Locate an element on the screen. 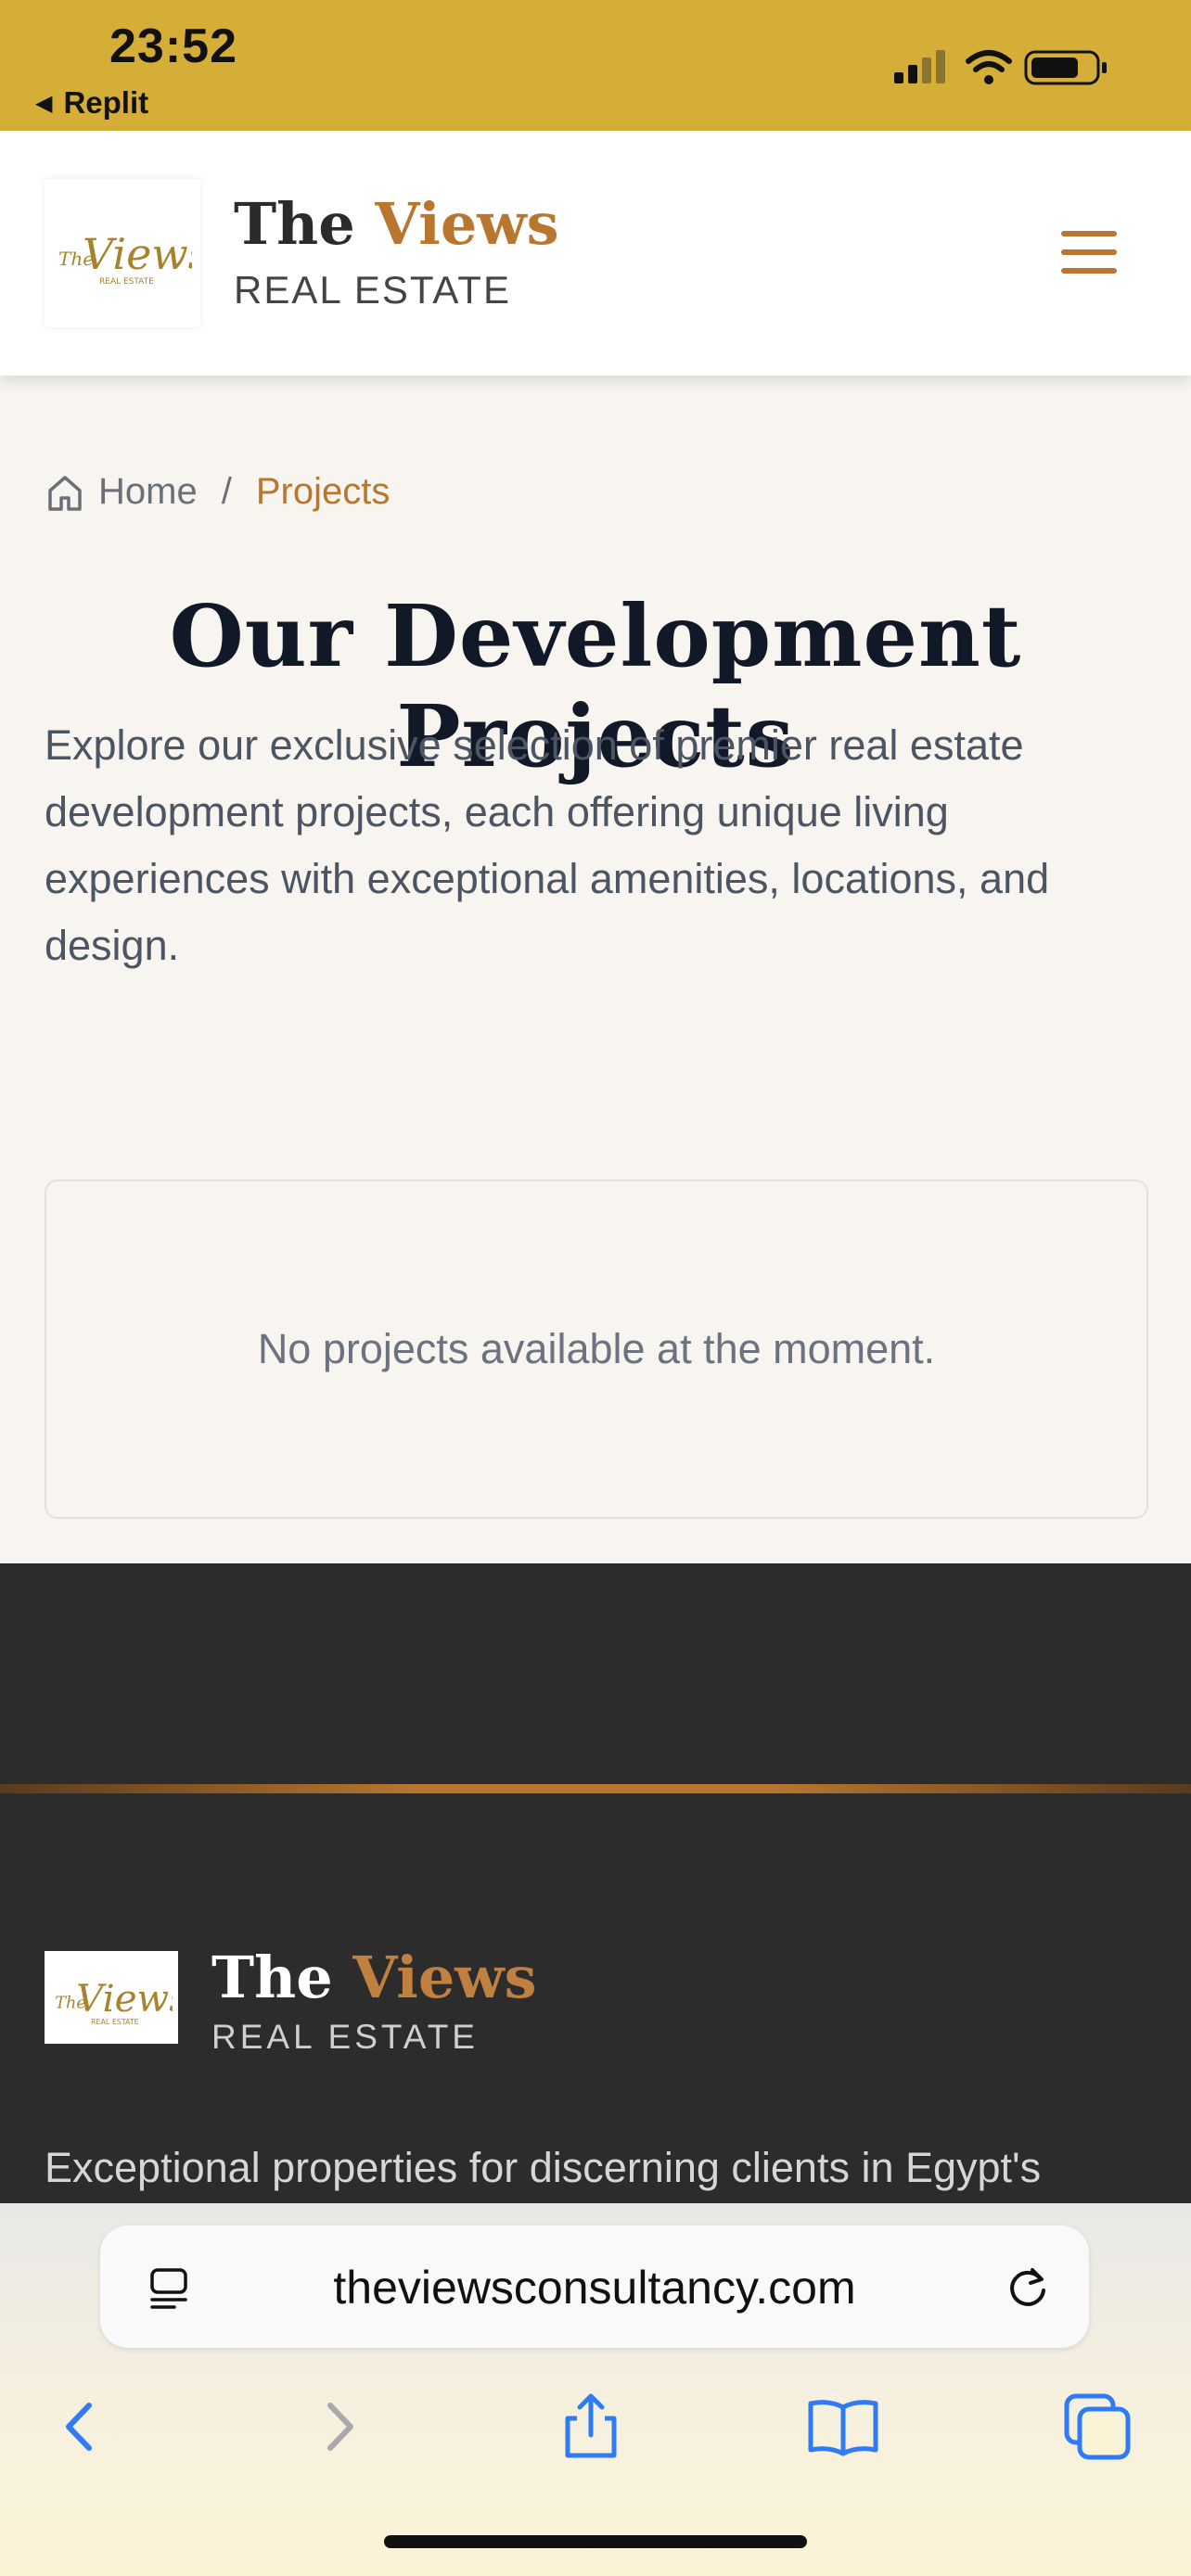 This screenshot has width=1191, height=2576. url-text: theviewsconsultancy.com is located at coordinates (594, 2288).